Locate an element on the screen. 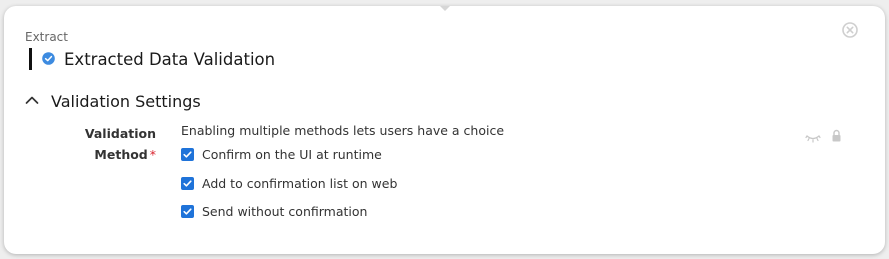 This screenshot has height=259, width=889. option-confirm-ui: Confirm on the UI at runtime is located at coordinates (281, 154).